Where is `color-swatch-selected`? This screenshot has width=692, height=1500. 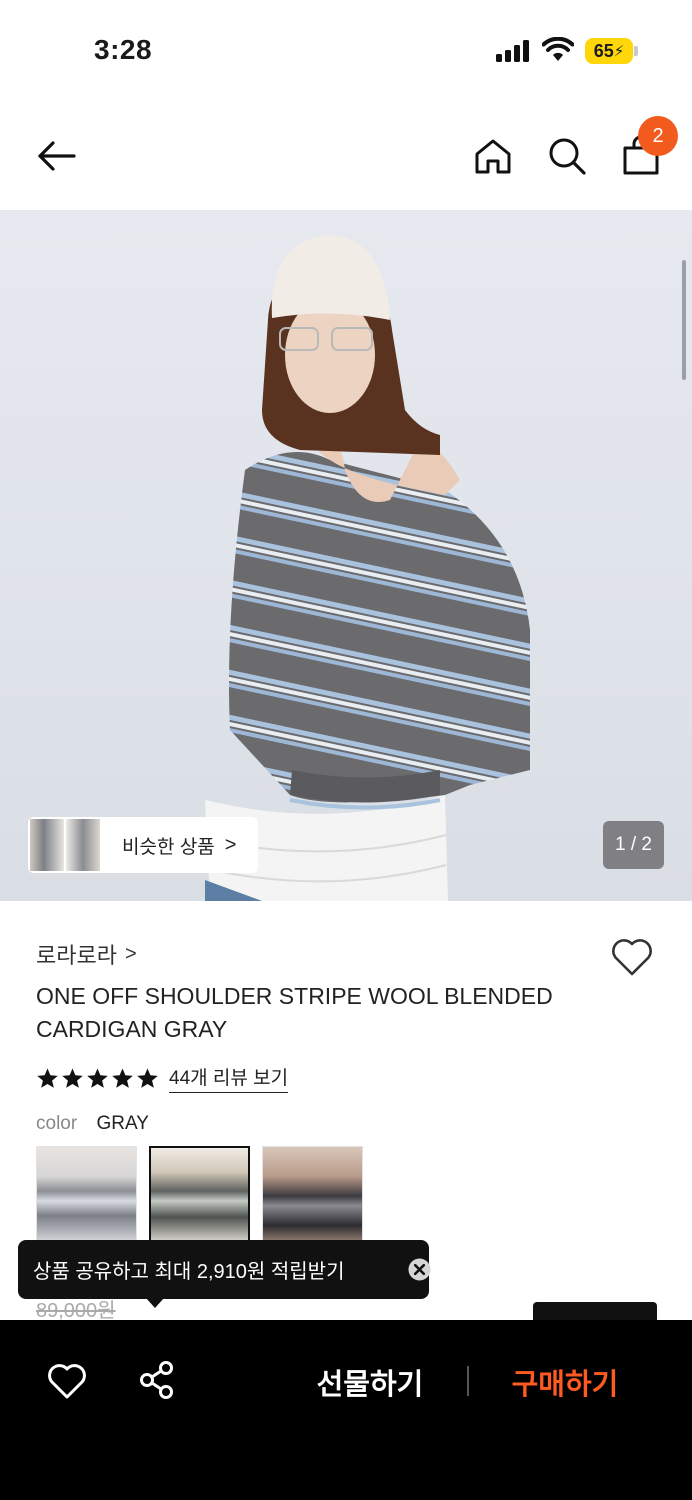 color-swatch-selected is located at coordinates (199, 1196).